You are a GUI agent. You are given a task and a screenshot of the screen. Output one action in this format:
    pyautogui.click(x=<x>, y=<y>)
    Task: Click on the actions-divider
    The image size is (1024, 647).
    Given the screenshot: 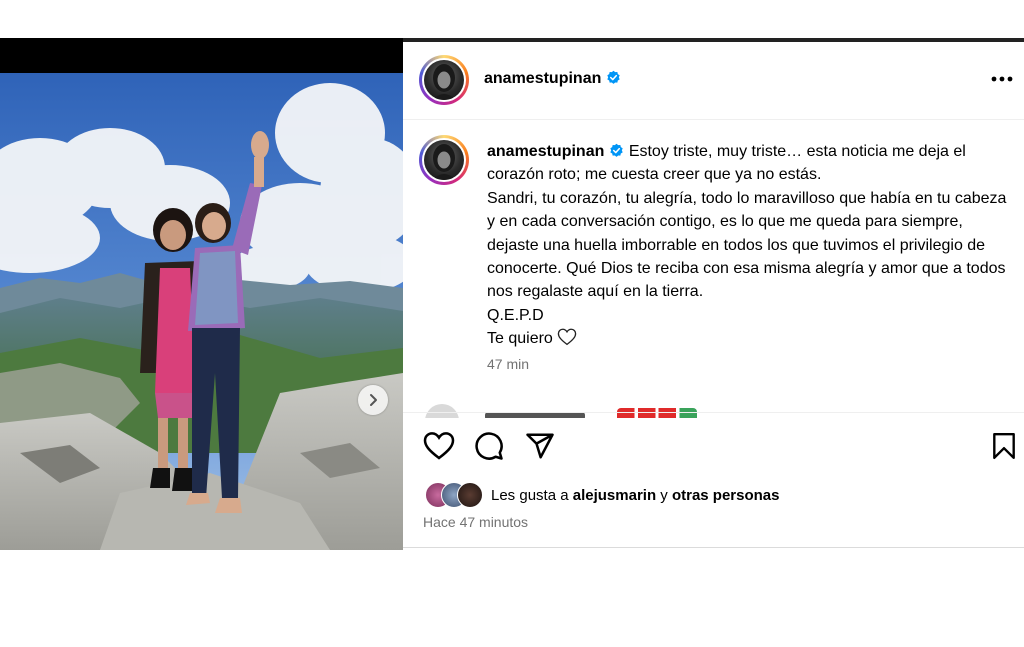 What is the action you would take?
    pyautogui.click(x=713, y=412)
    